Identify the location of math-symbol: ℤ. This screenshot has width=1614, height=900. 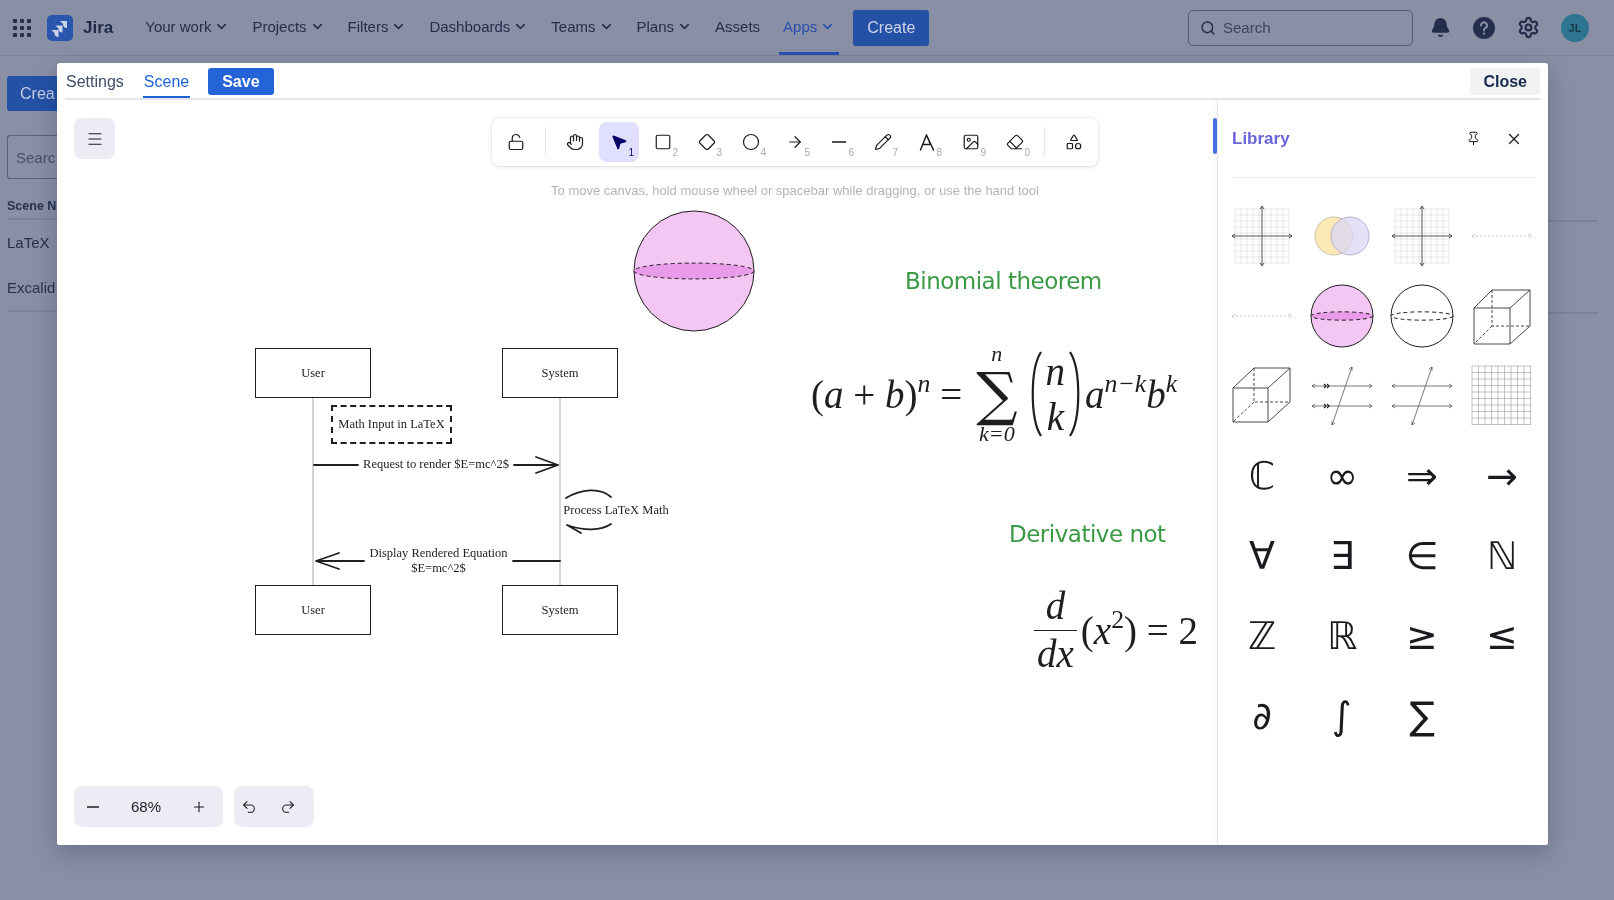
(1262, 636).